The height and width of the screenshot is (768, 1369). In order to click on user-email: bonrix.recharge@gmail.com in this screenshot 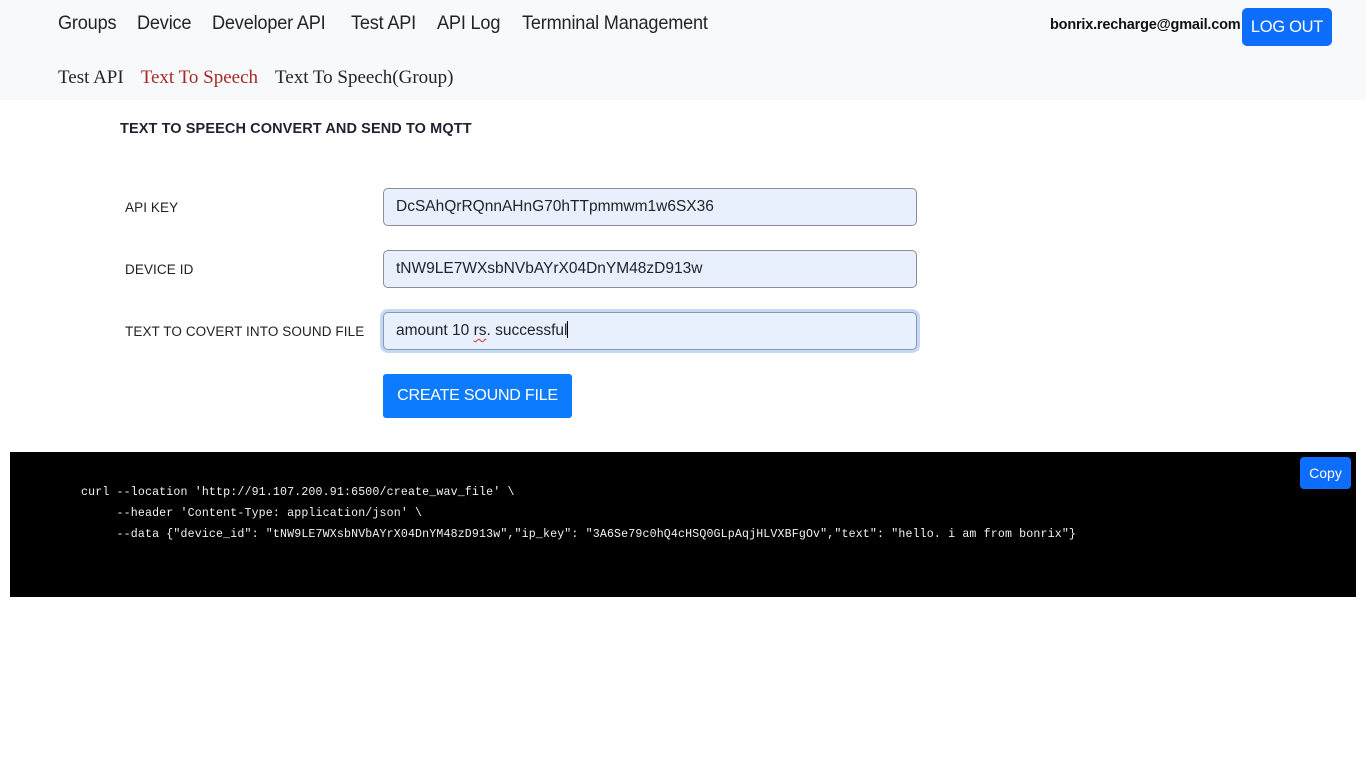, I will do `click(1145, 25)`.